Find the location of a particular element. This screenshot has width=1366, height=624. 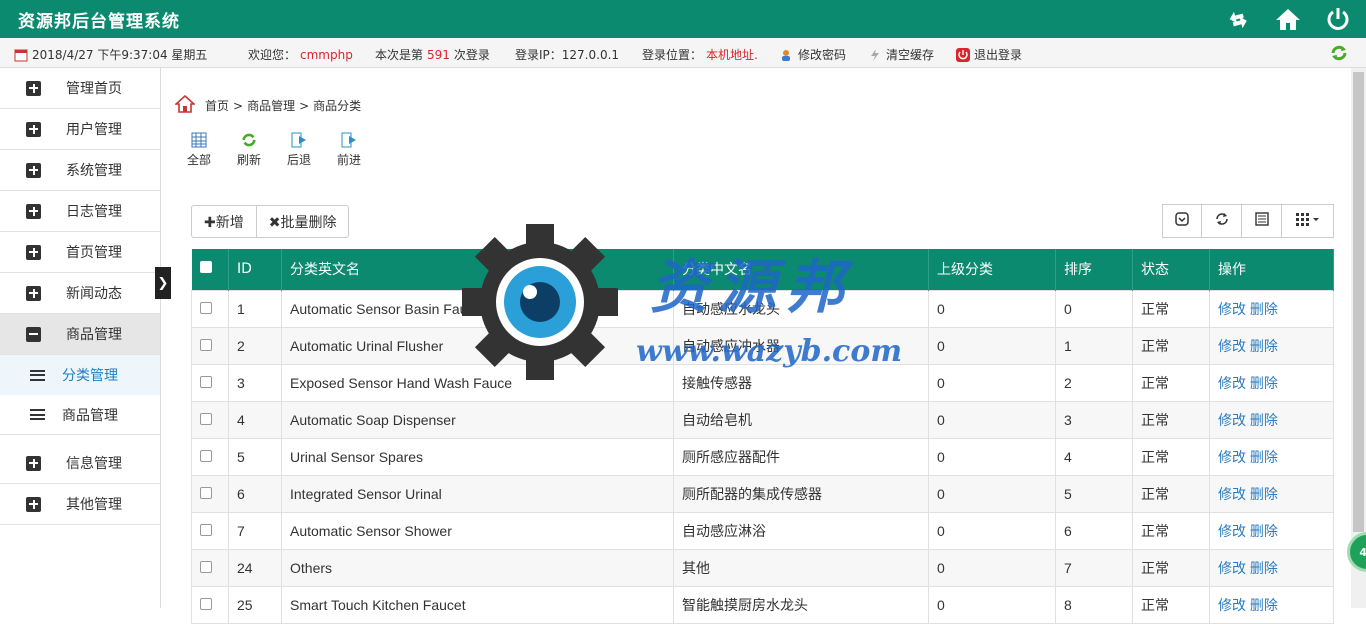

breadcrumb-home: 首页 is located at coordinates (217, 105).